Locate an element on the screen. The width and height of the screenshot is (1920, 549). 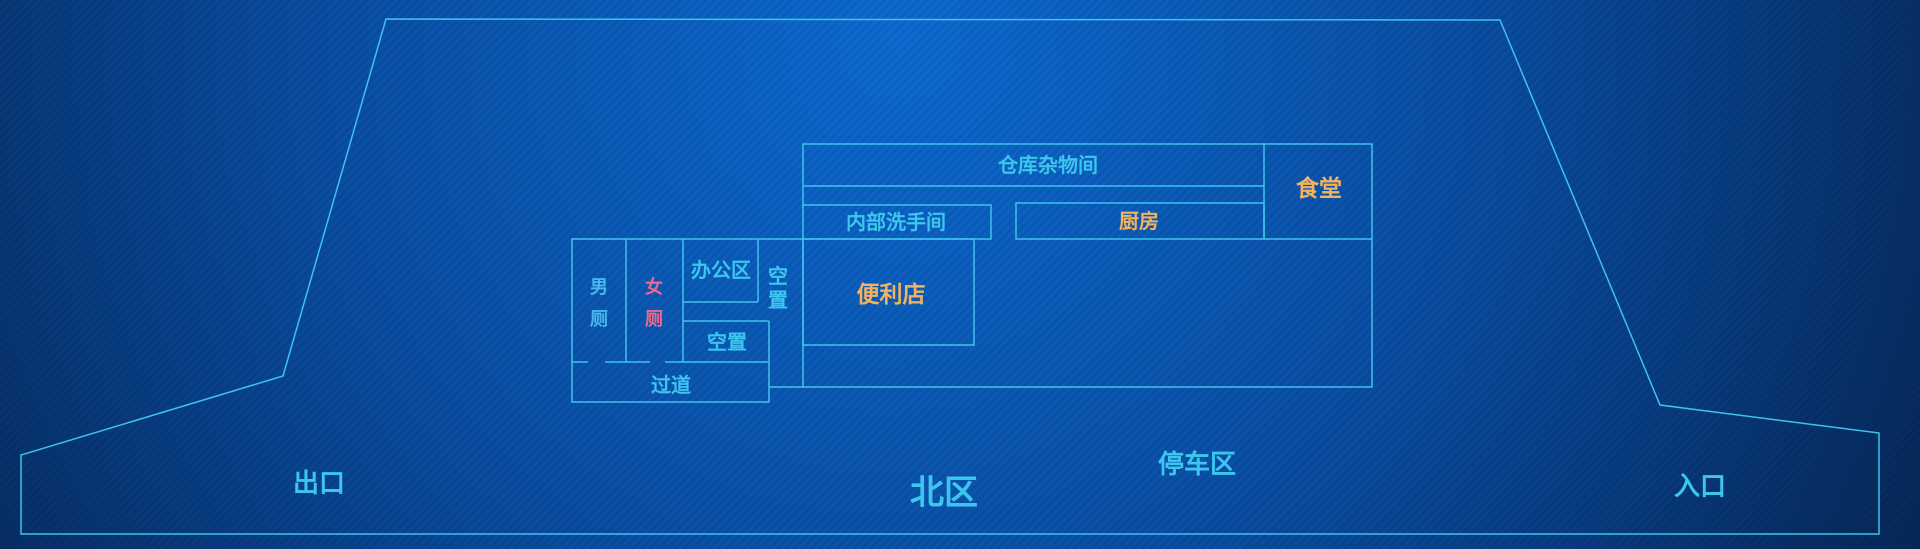
parking-label: 停车区 is located at coordinates (1197, 464).